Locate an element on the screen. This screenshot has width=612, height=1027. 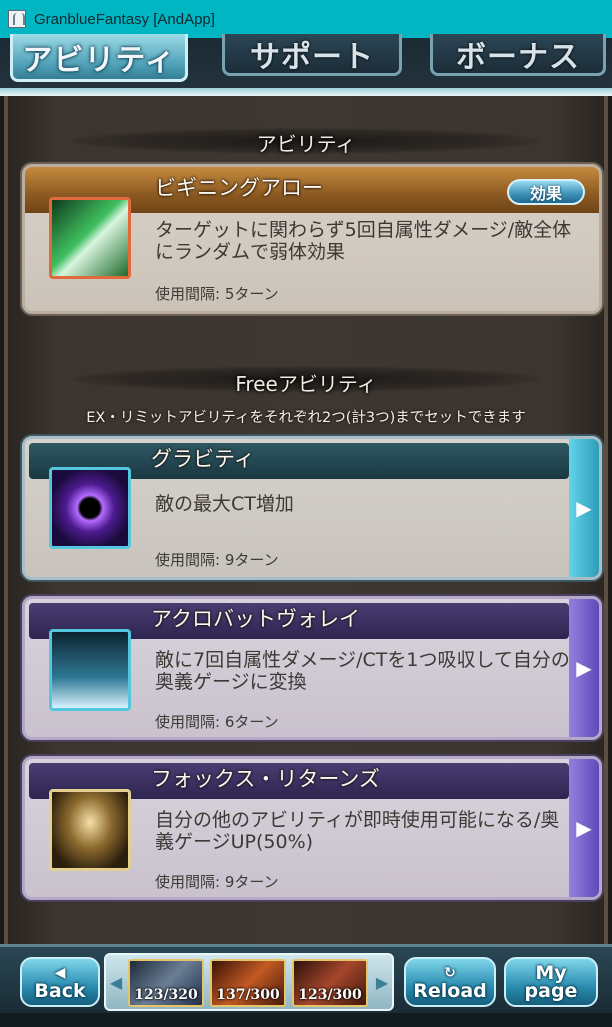
tab-support: サポート is located at coordinates (312, 55).